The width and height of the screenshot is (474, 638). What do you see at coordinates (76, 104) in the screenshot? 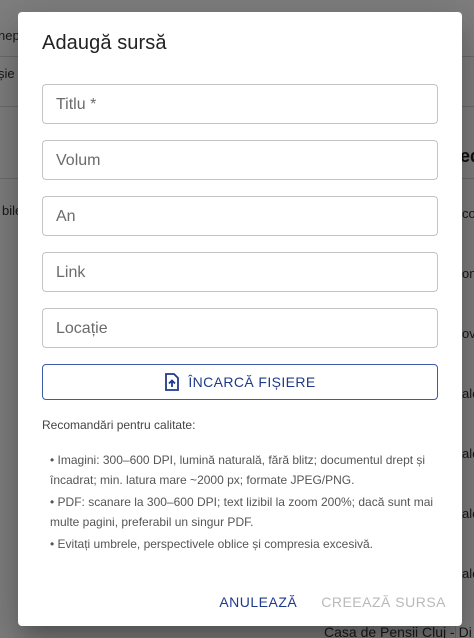
I see `title-field-label: Titlu *` at bounding box center [76, 104].